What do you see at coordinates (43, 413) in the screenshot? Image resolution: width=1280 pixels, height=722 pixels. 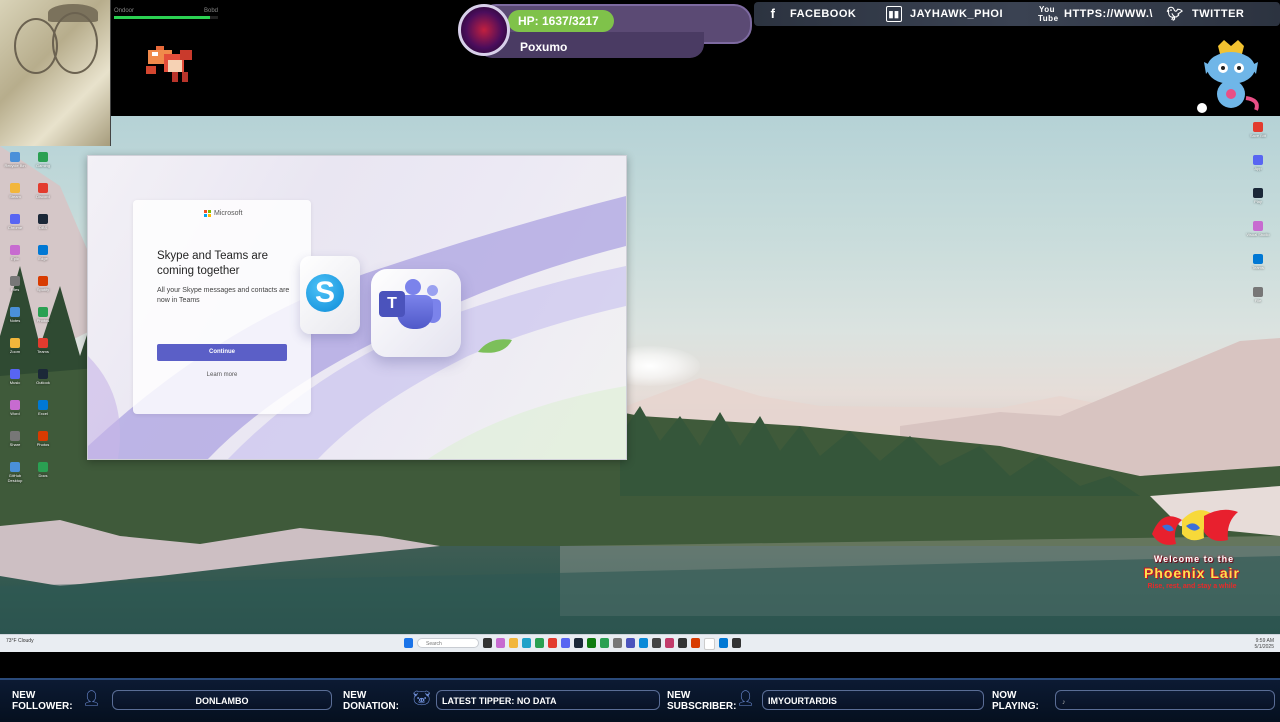 I see `desktop-icon-label: Excel` at bounding box center [43, 413].